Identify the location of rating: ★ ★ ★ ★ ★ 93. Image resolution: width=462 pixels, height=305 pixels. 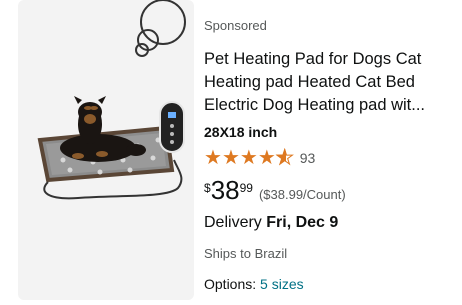
(259, 158).